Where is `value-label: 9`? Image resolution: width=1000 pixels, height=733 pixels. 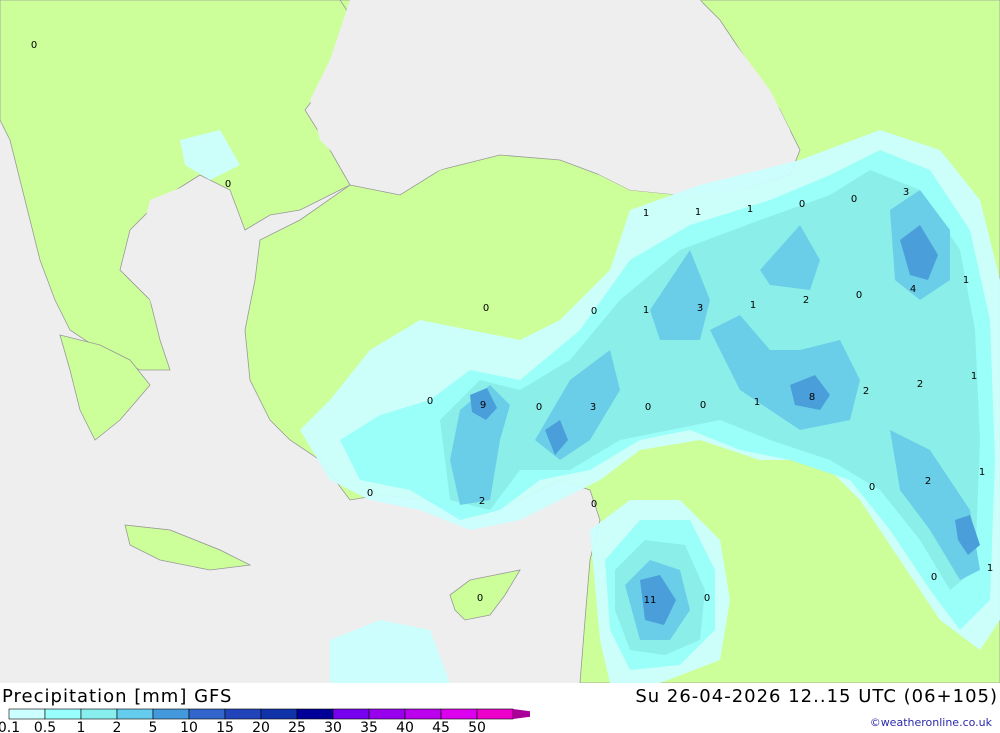 value-label: 9 is located at coordinates (483, 405).